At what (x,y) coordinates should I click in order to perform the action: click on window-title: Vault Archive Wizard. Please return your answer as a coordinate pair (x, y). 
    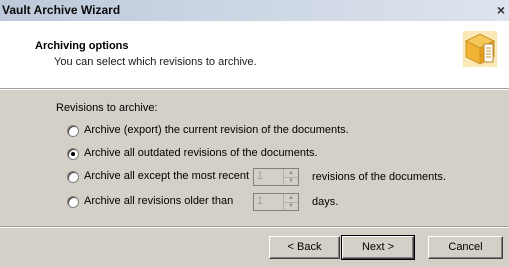
    Looking at the image, I should click on (61, 10).